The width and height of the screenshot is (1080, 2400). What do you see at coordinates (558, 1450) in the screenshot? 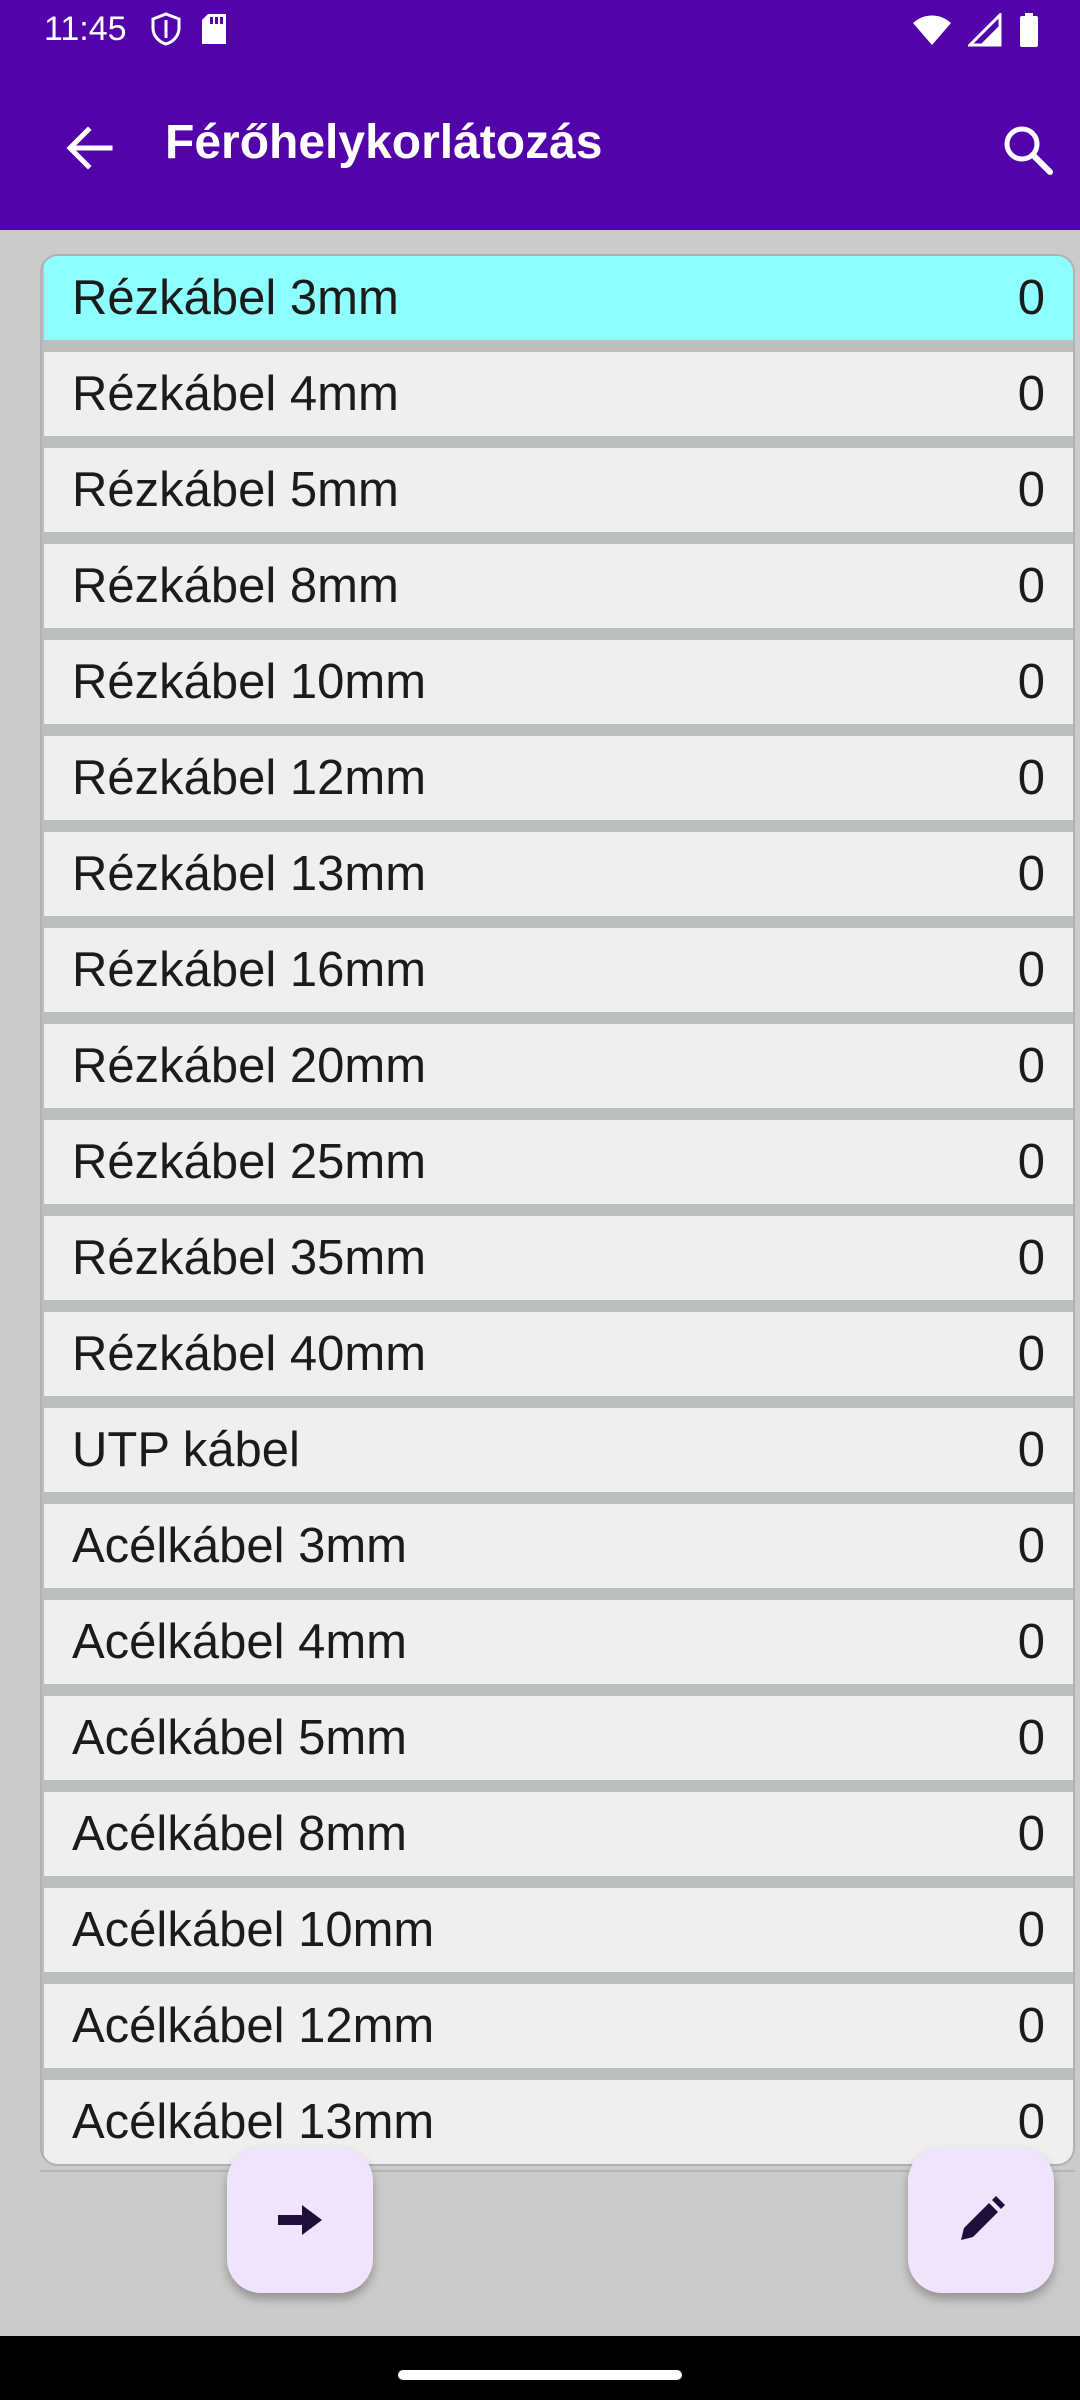
I see `list-item: UTP kábel 0` at bounding box center [558, 1450].